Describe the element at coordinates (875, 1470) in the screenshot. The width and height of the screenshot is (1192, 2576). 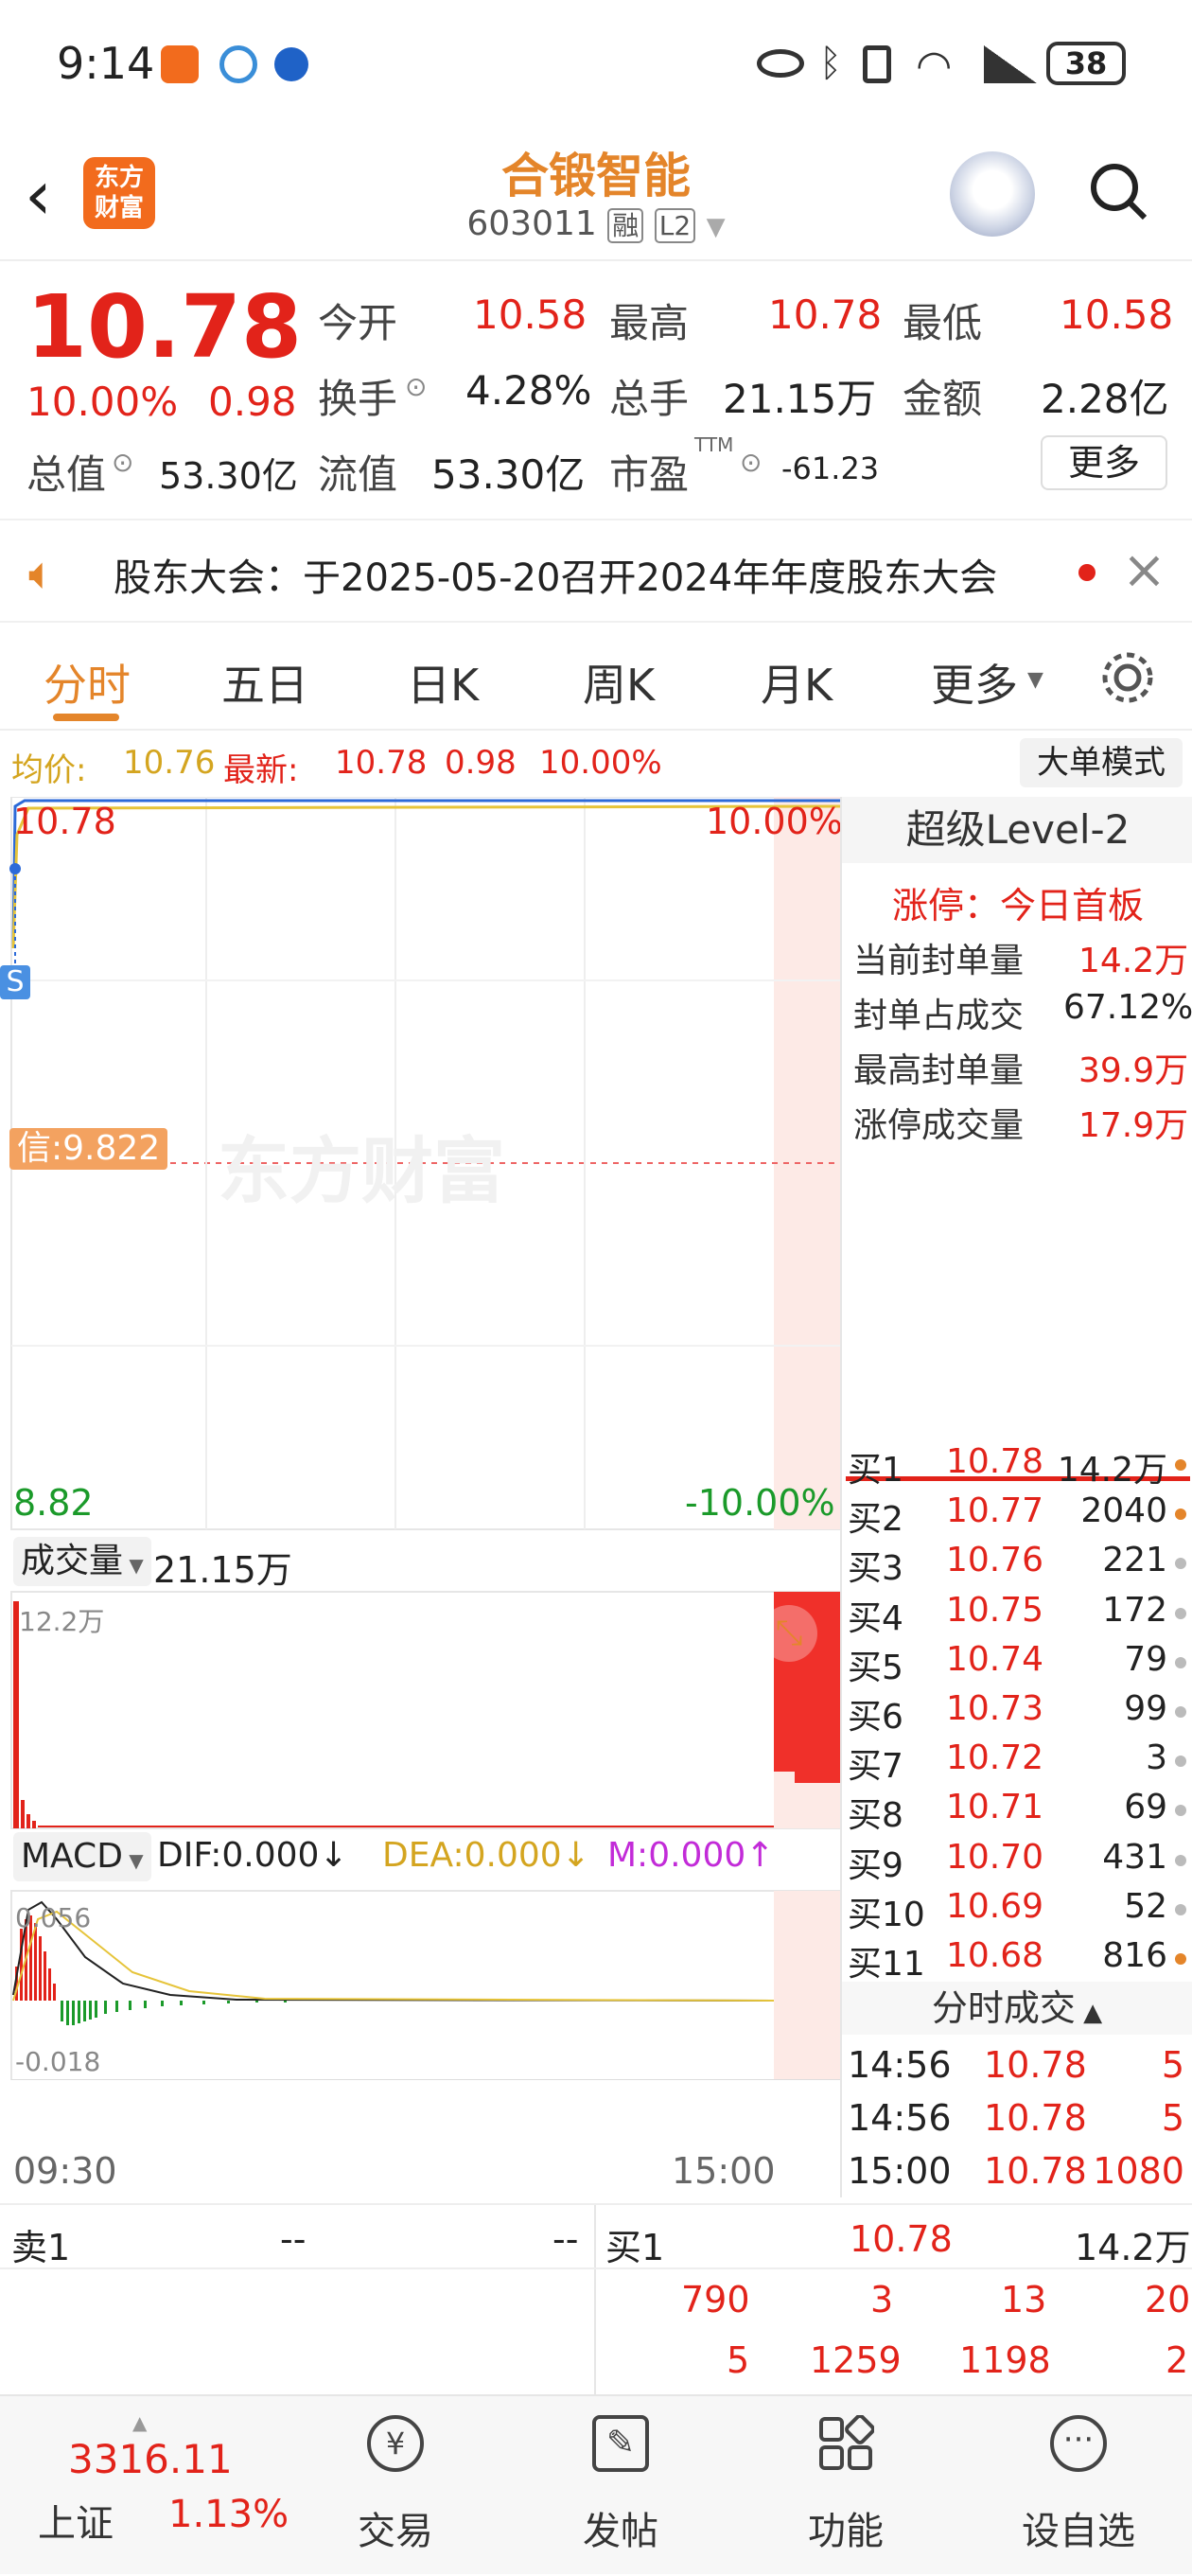
I see `bid-level: 买1` at that location.